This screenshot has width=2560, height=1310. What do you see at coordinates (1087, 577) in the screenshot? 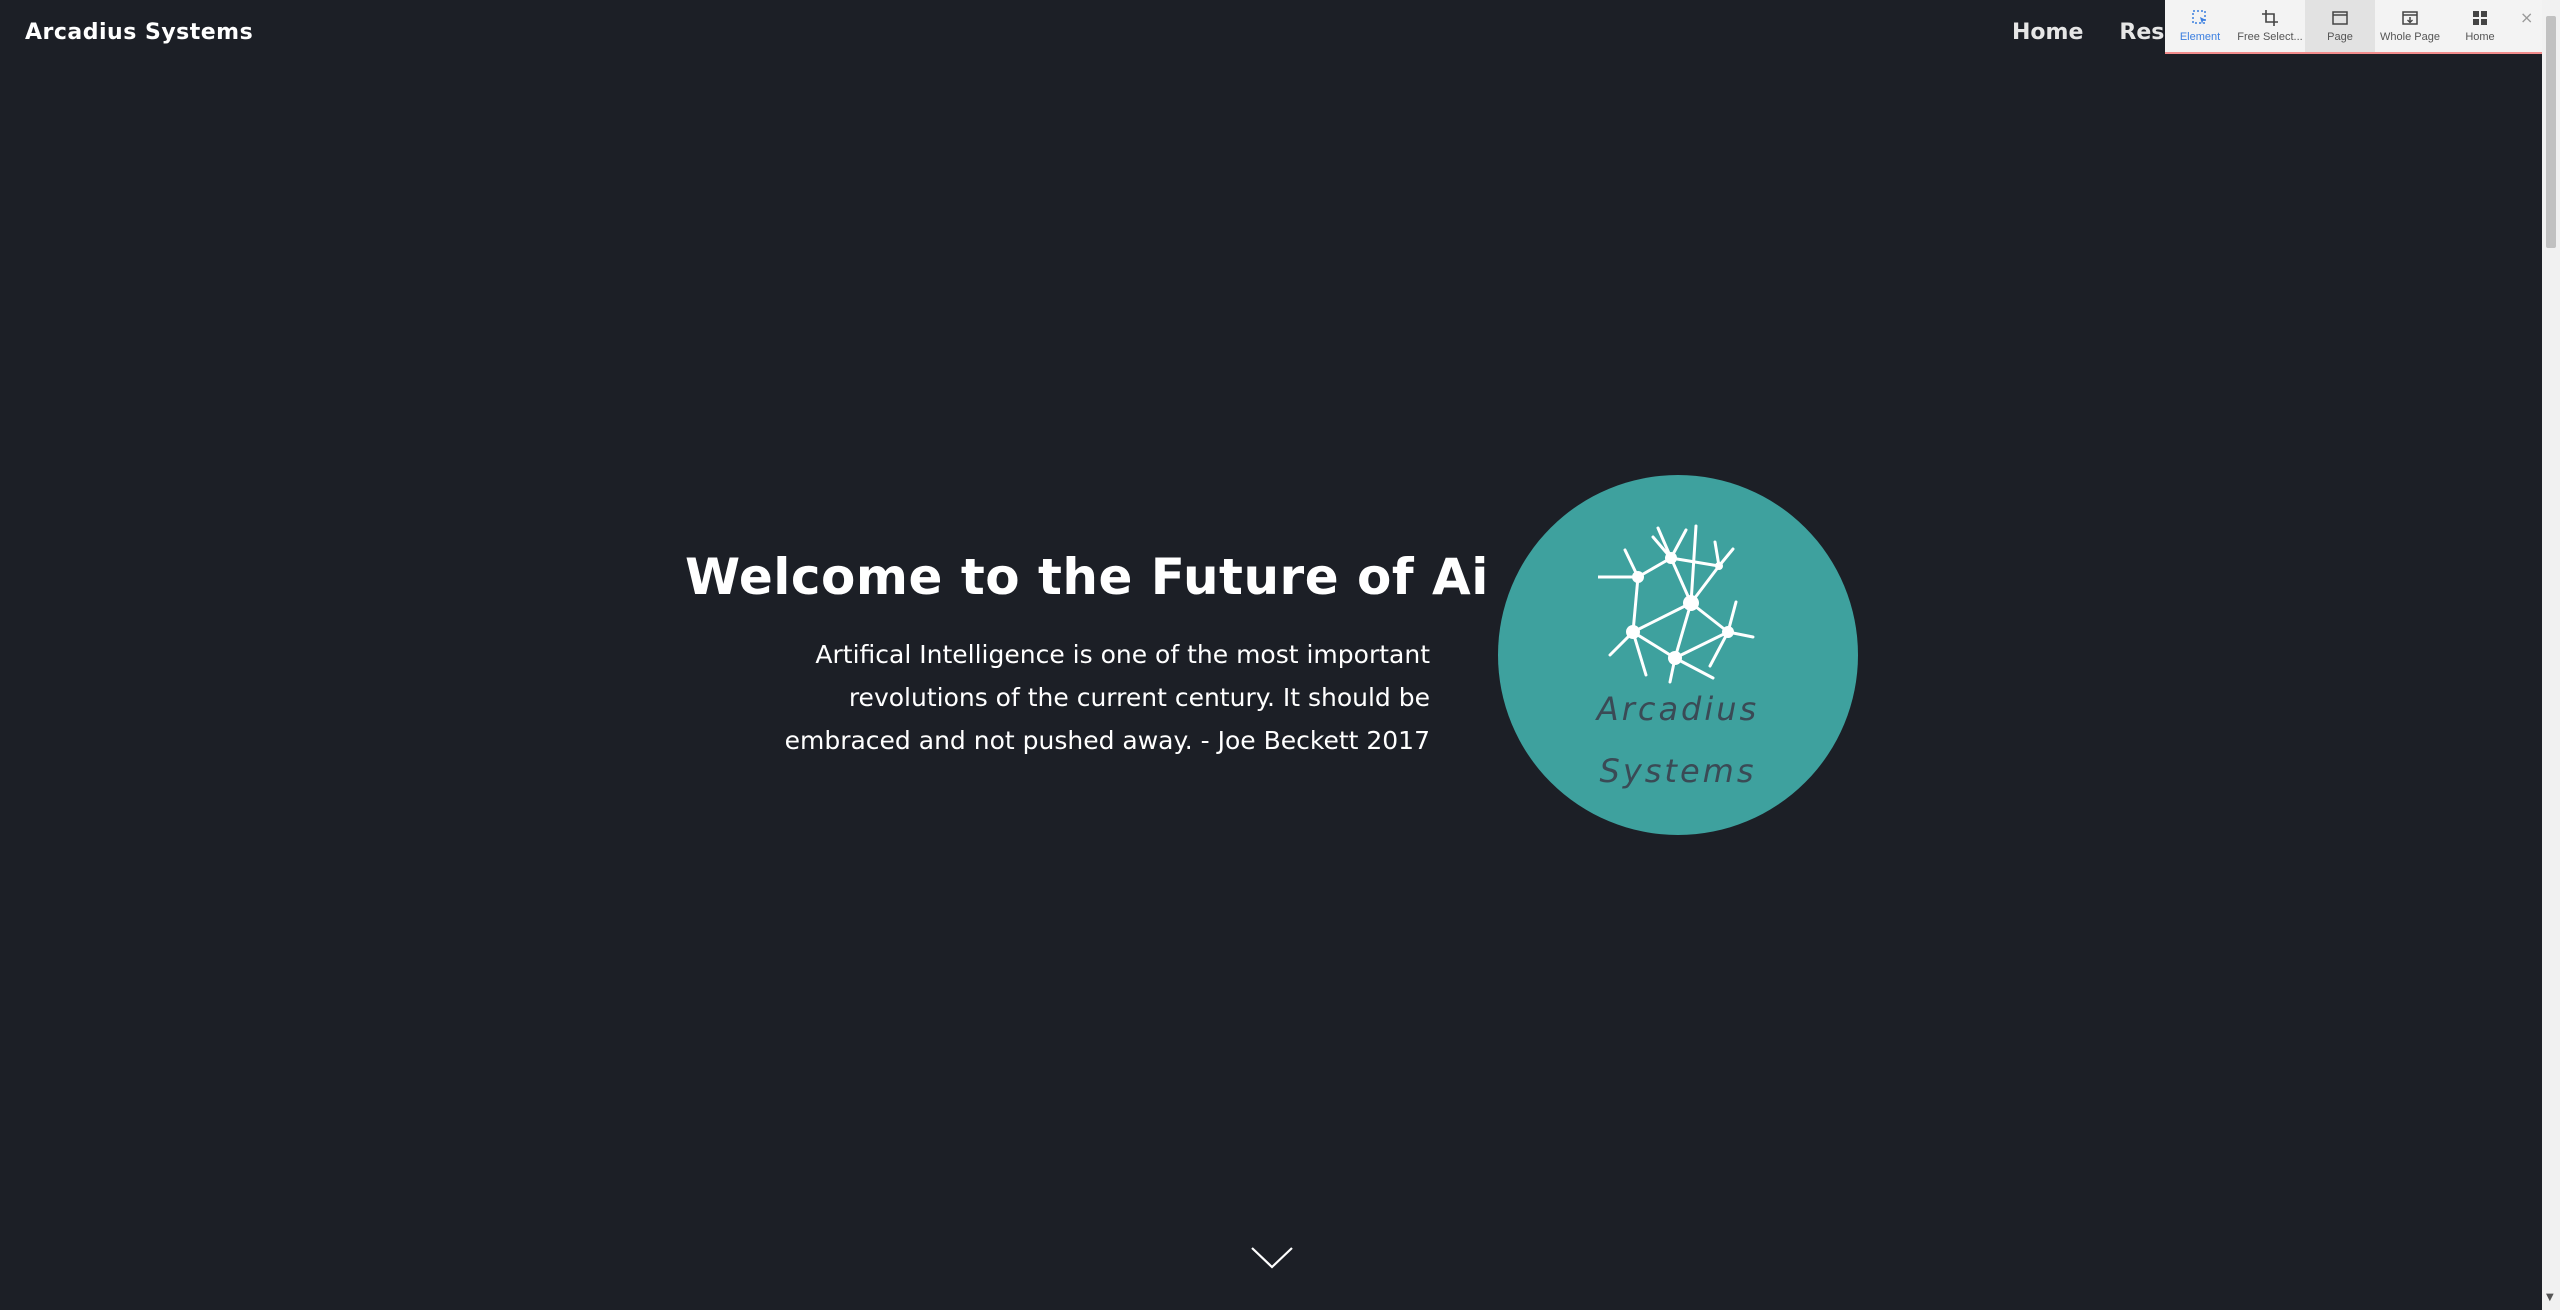
I see `hero-title: Welcome to the Future of Ai` at bounding box center [1087, 577].